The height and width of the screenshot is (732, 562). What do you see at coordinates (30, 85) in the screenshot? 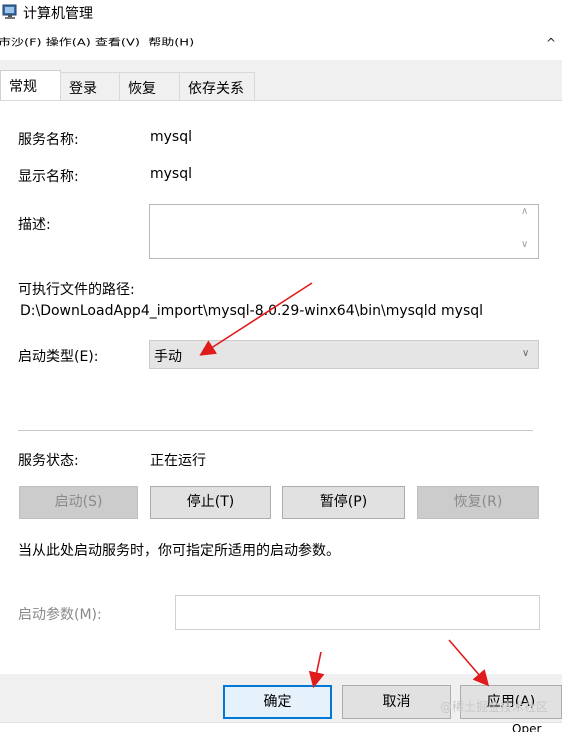
I see `tab-general: 常规` at bounding box center [30, 85].